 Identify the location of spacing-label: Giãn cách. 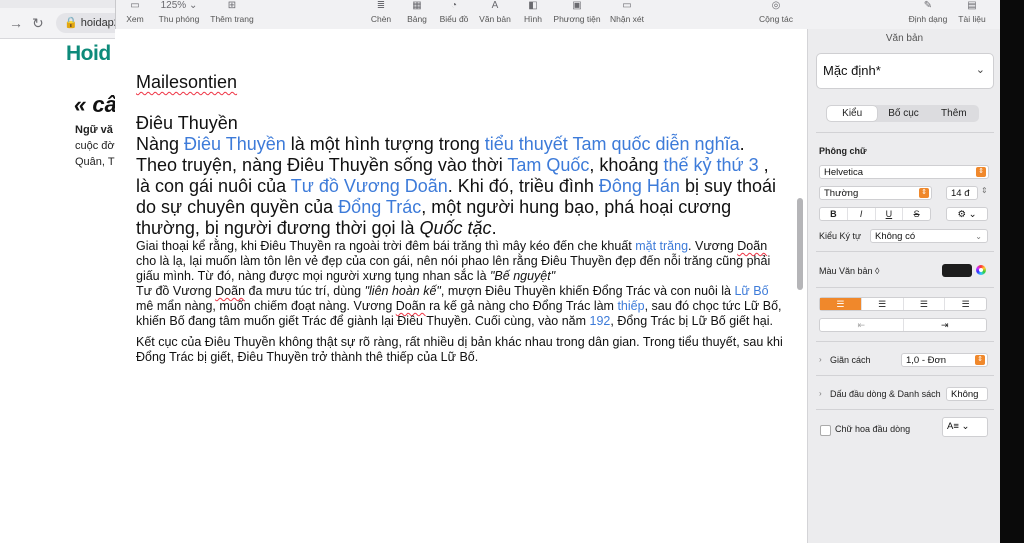
(850, 360).